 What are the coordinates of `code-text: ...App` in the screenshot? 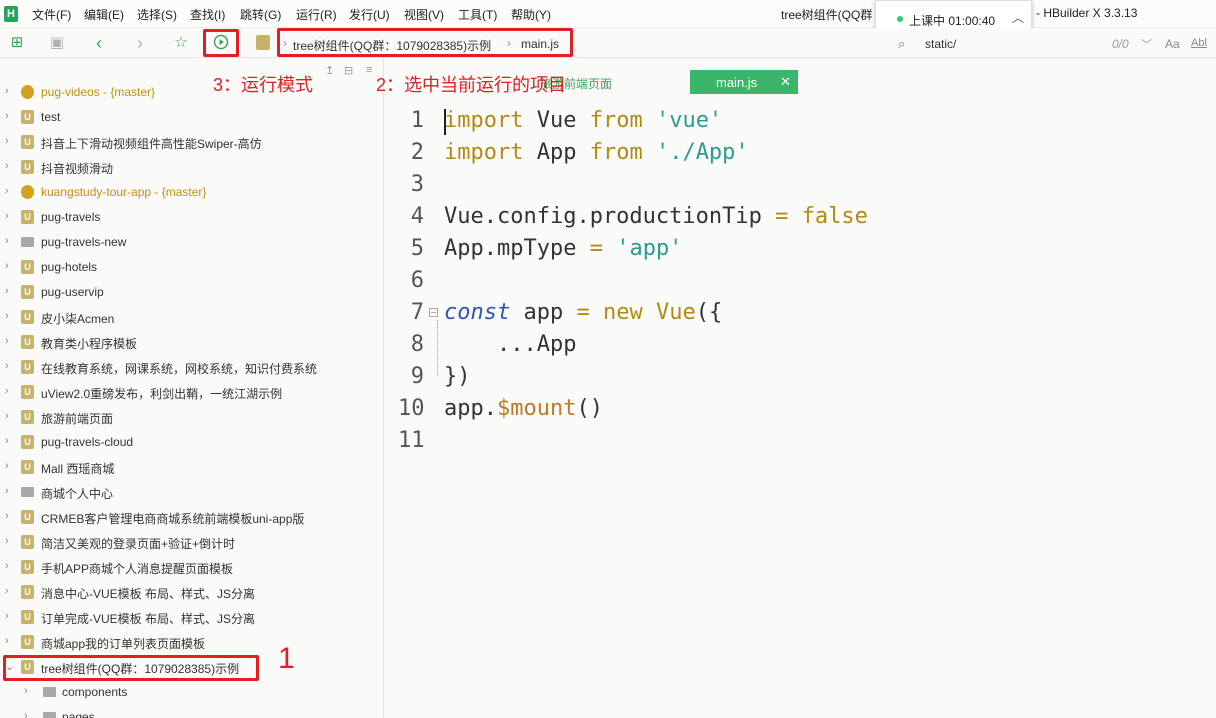 It's located at (510, 344).